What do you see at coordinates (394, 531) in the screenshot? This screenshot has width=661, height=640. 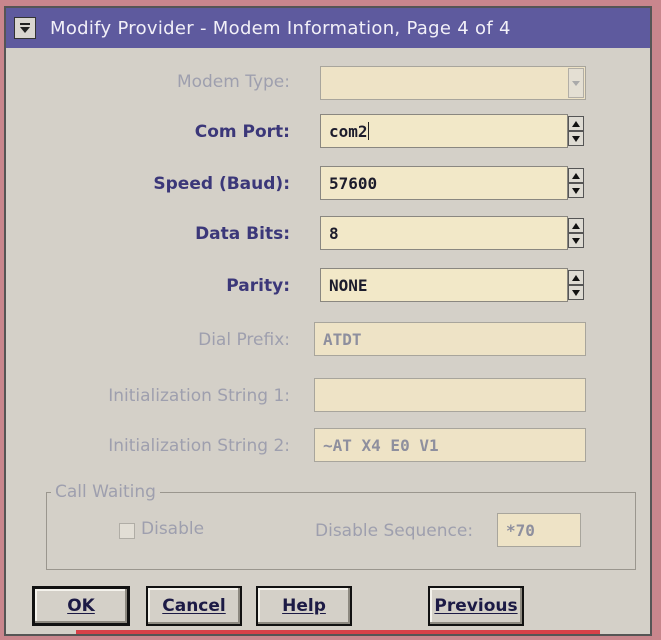 I see `disable-sequence-label: Disable Sequence:` at bounding box center [394, 531].